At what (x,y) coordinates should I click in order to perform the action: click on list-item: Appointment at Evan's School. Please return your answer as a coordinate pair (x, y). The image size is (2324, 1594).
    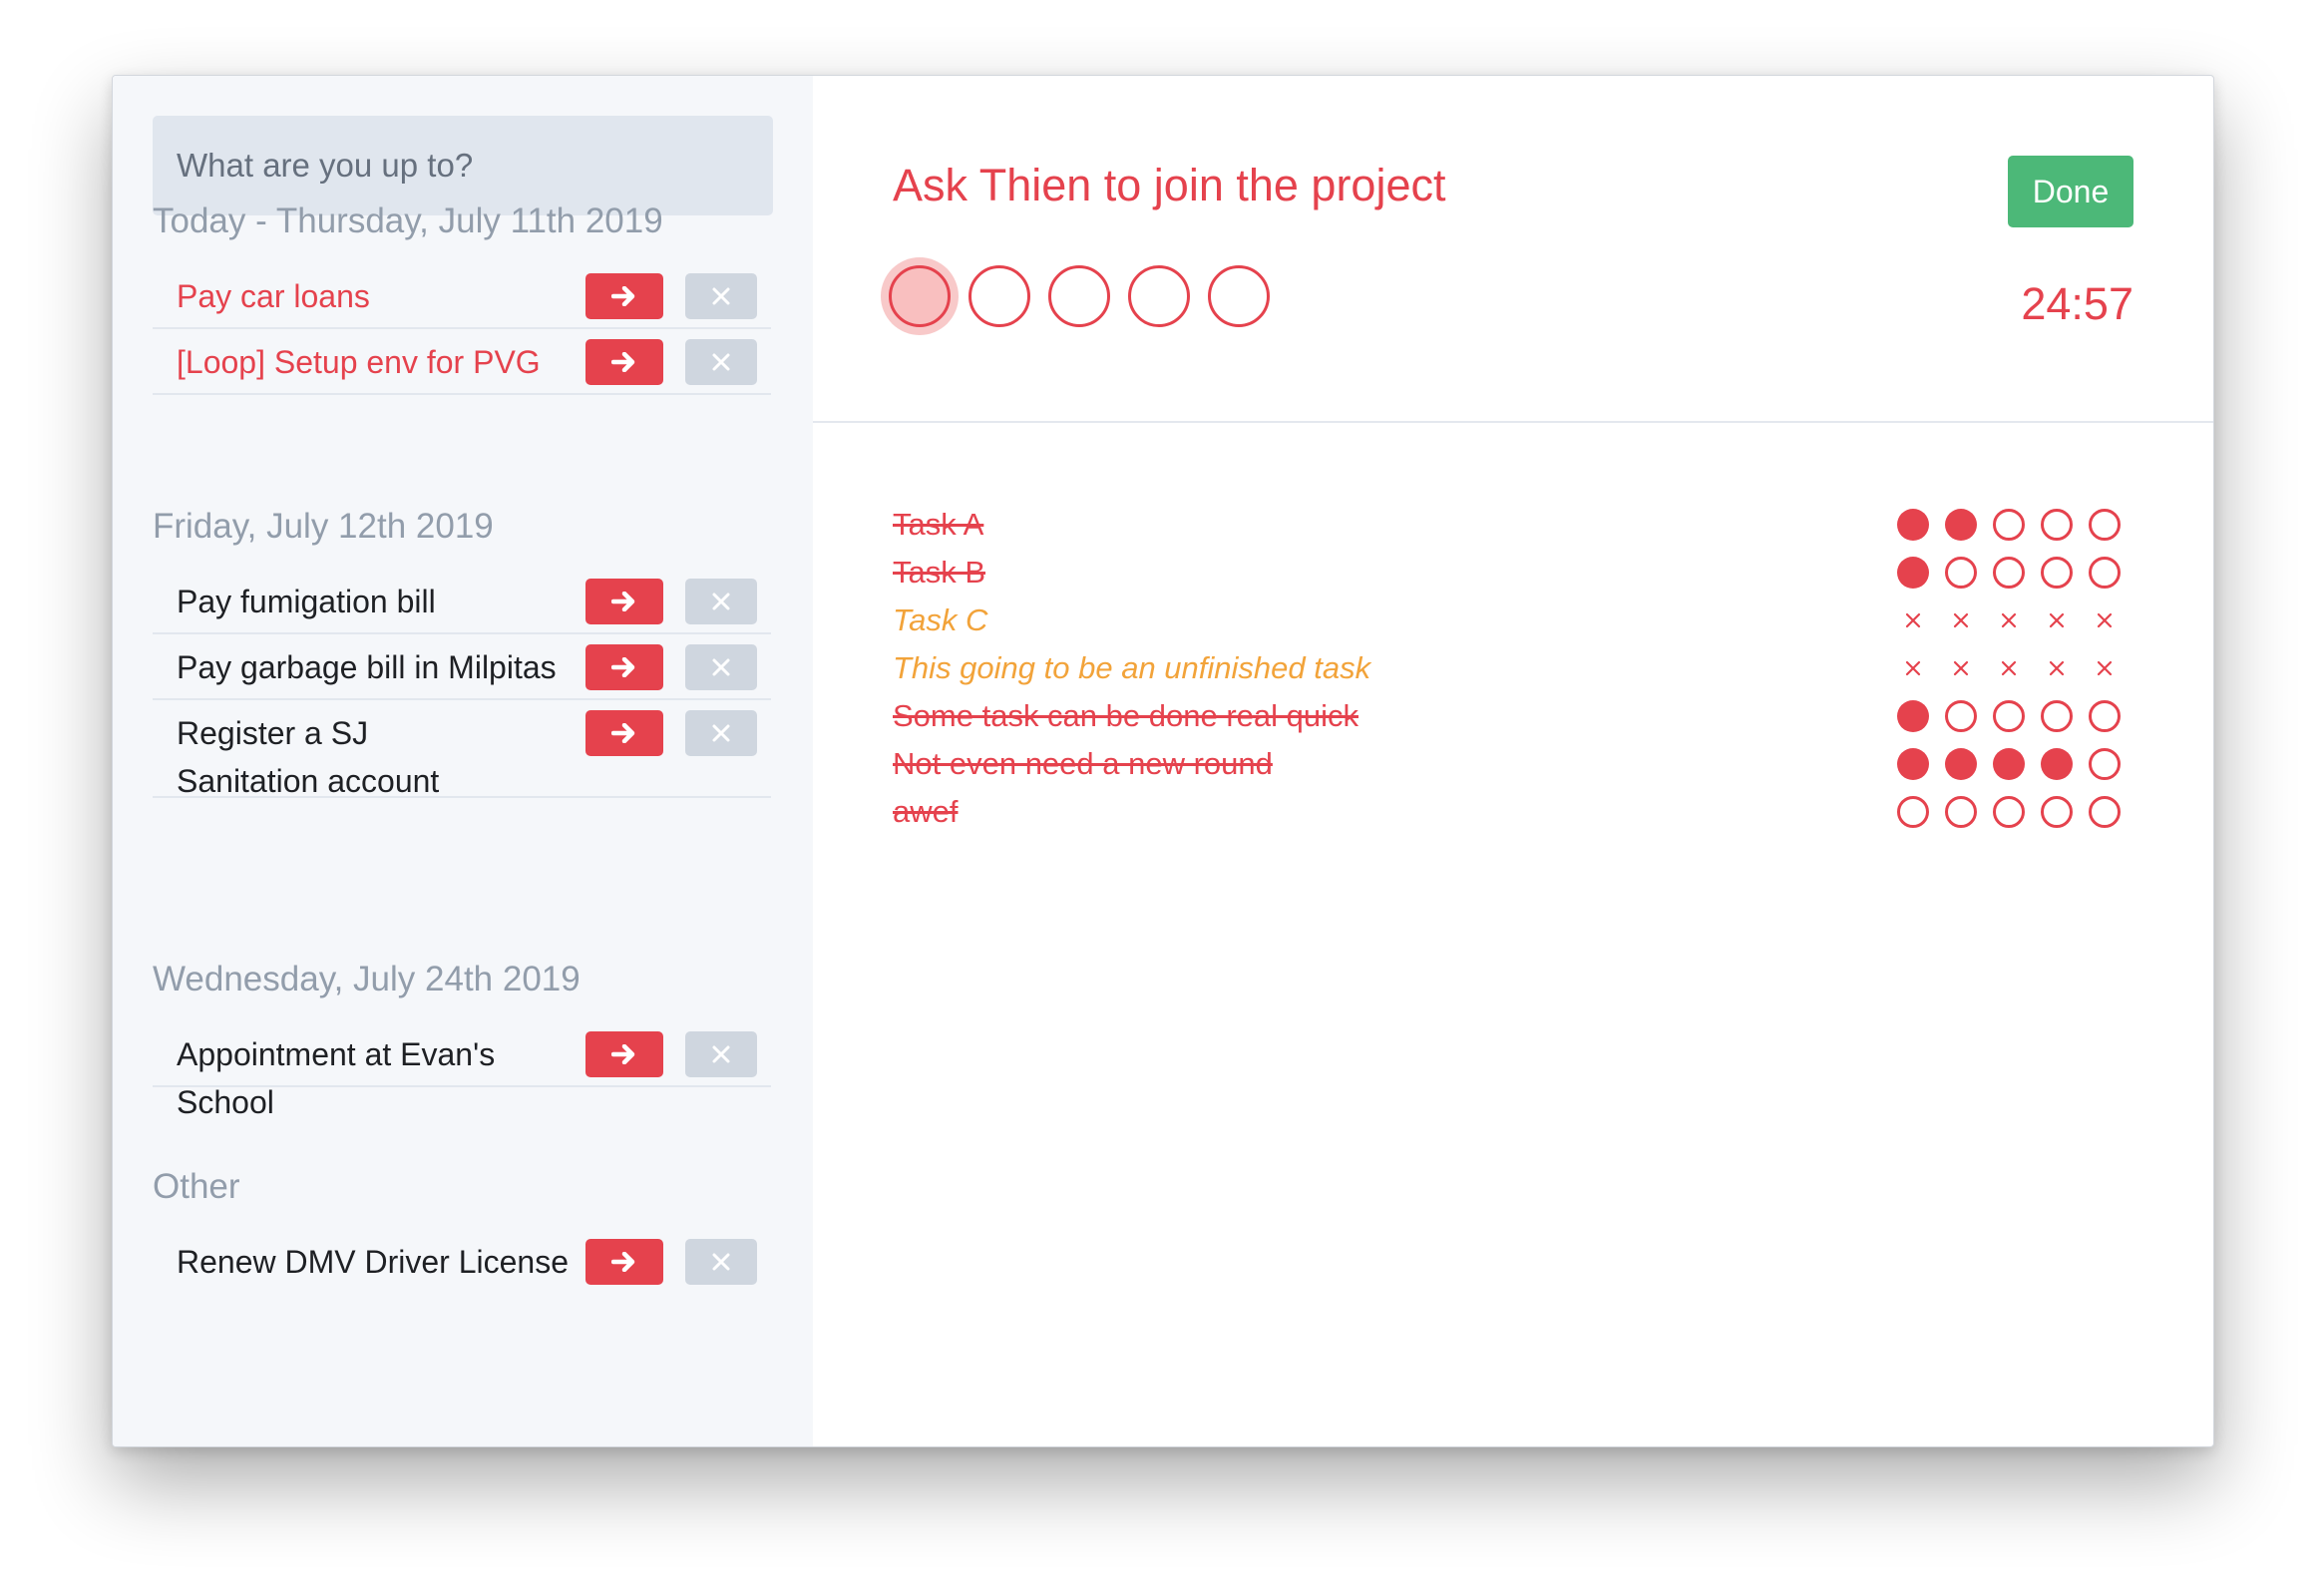
    Looking at the image, I should click on (462, 1070).